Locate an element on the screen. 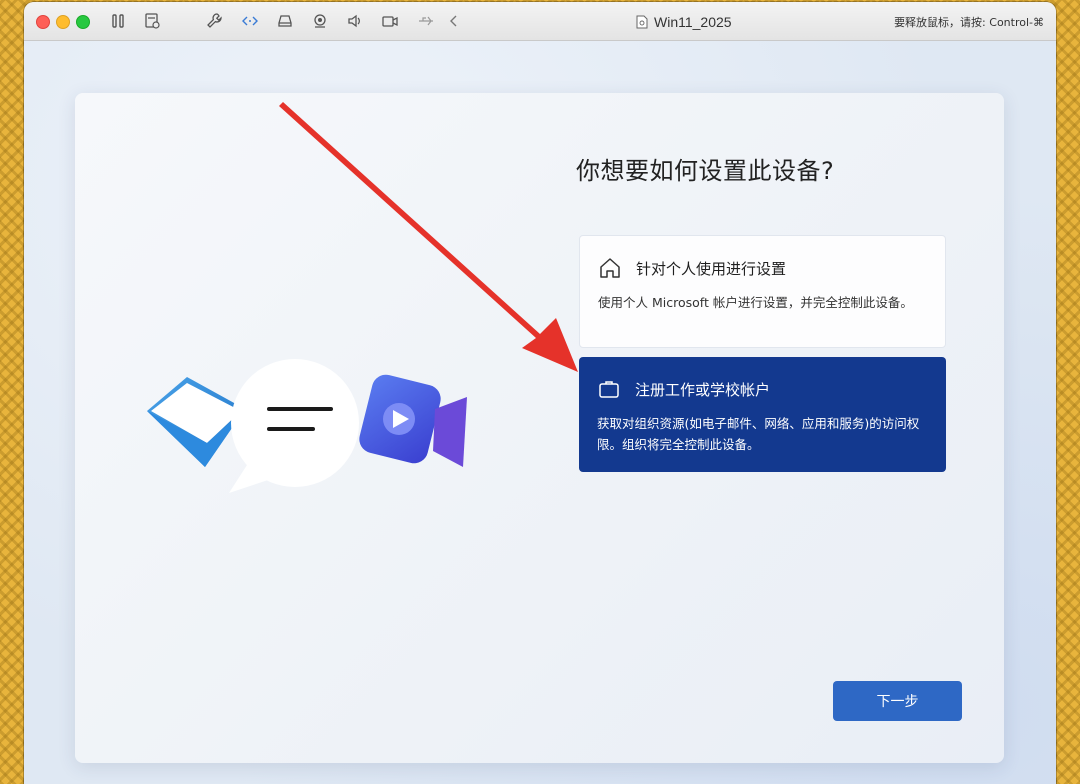  snapshot-icon is located at coordinates (152, 21).